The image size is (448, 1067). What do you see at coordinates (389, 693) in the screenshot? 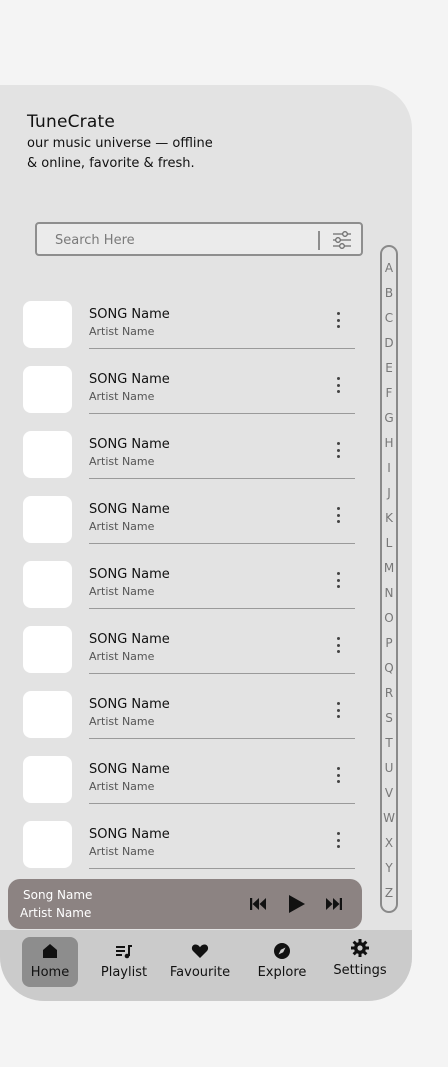
I see `alphabet-letter: R` at bounding box center [389, 693].